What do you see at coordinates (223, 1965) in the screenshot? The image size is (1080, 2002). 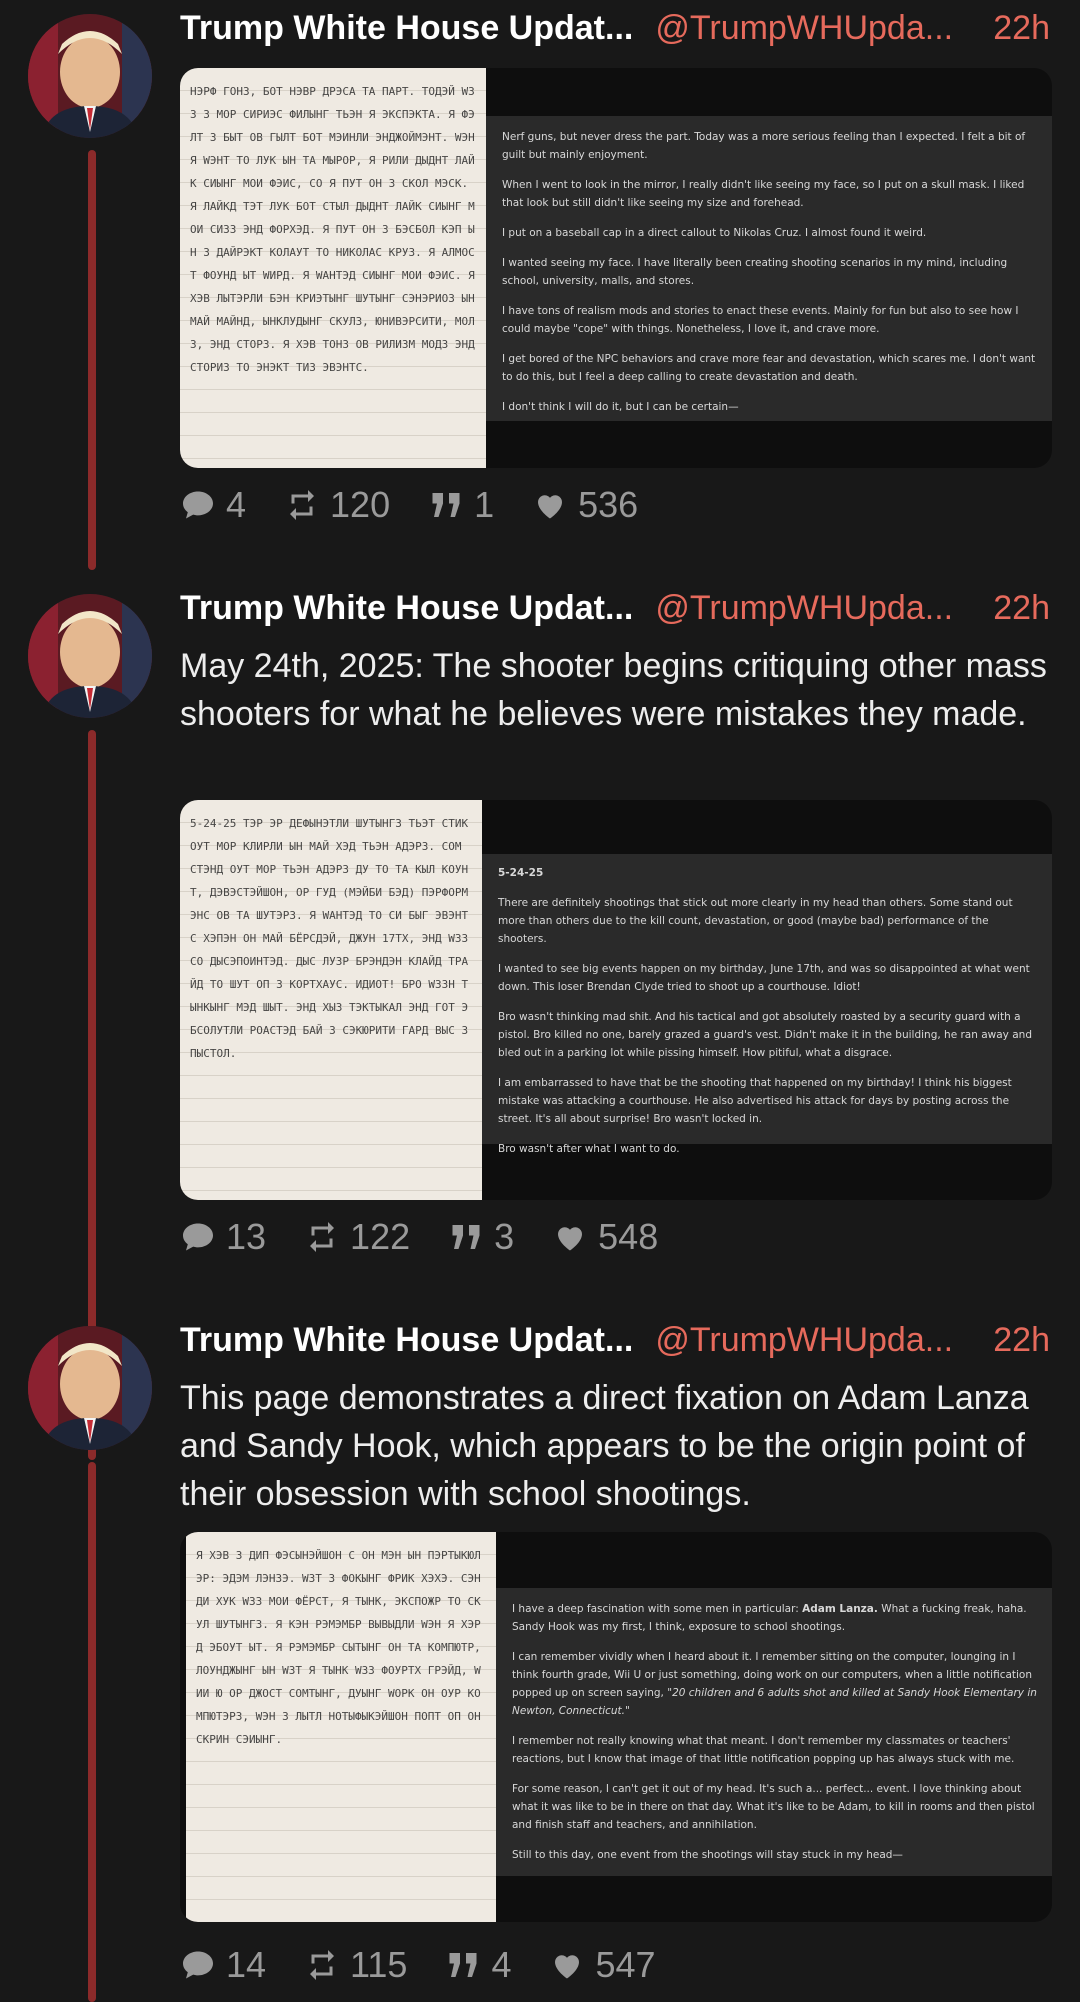 I see `reply-button: 14` at bounding box center [223, 1965].